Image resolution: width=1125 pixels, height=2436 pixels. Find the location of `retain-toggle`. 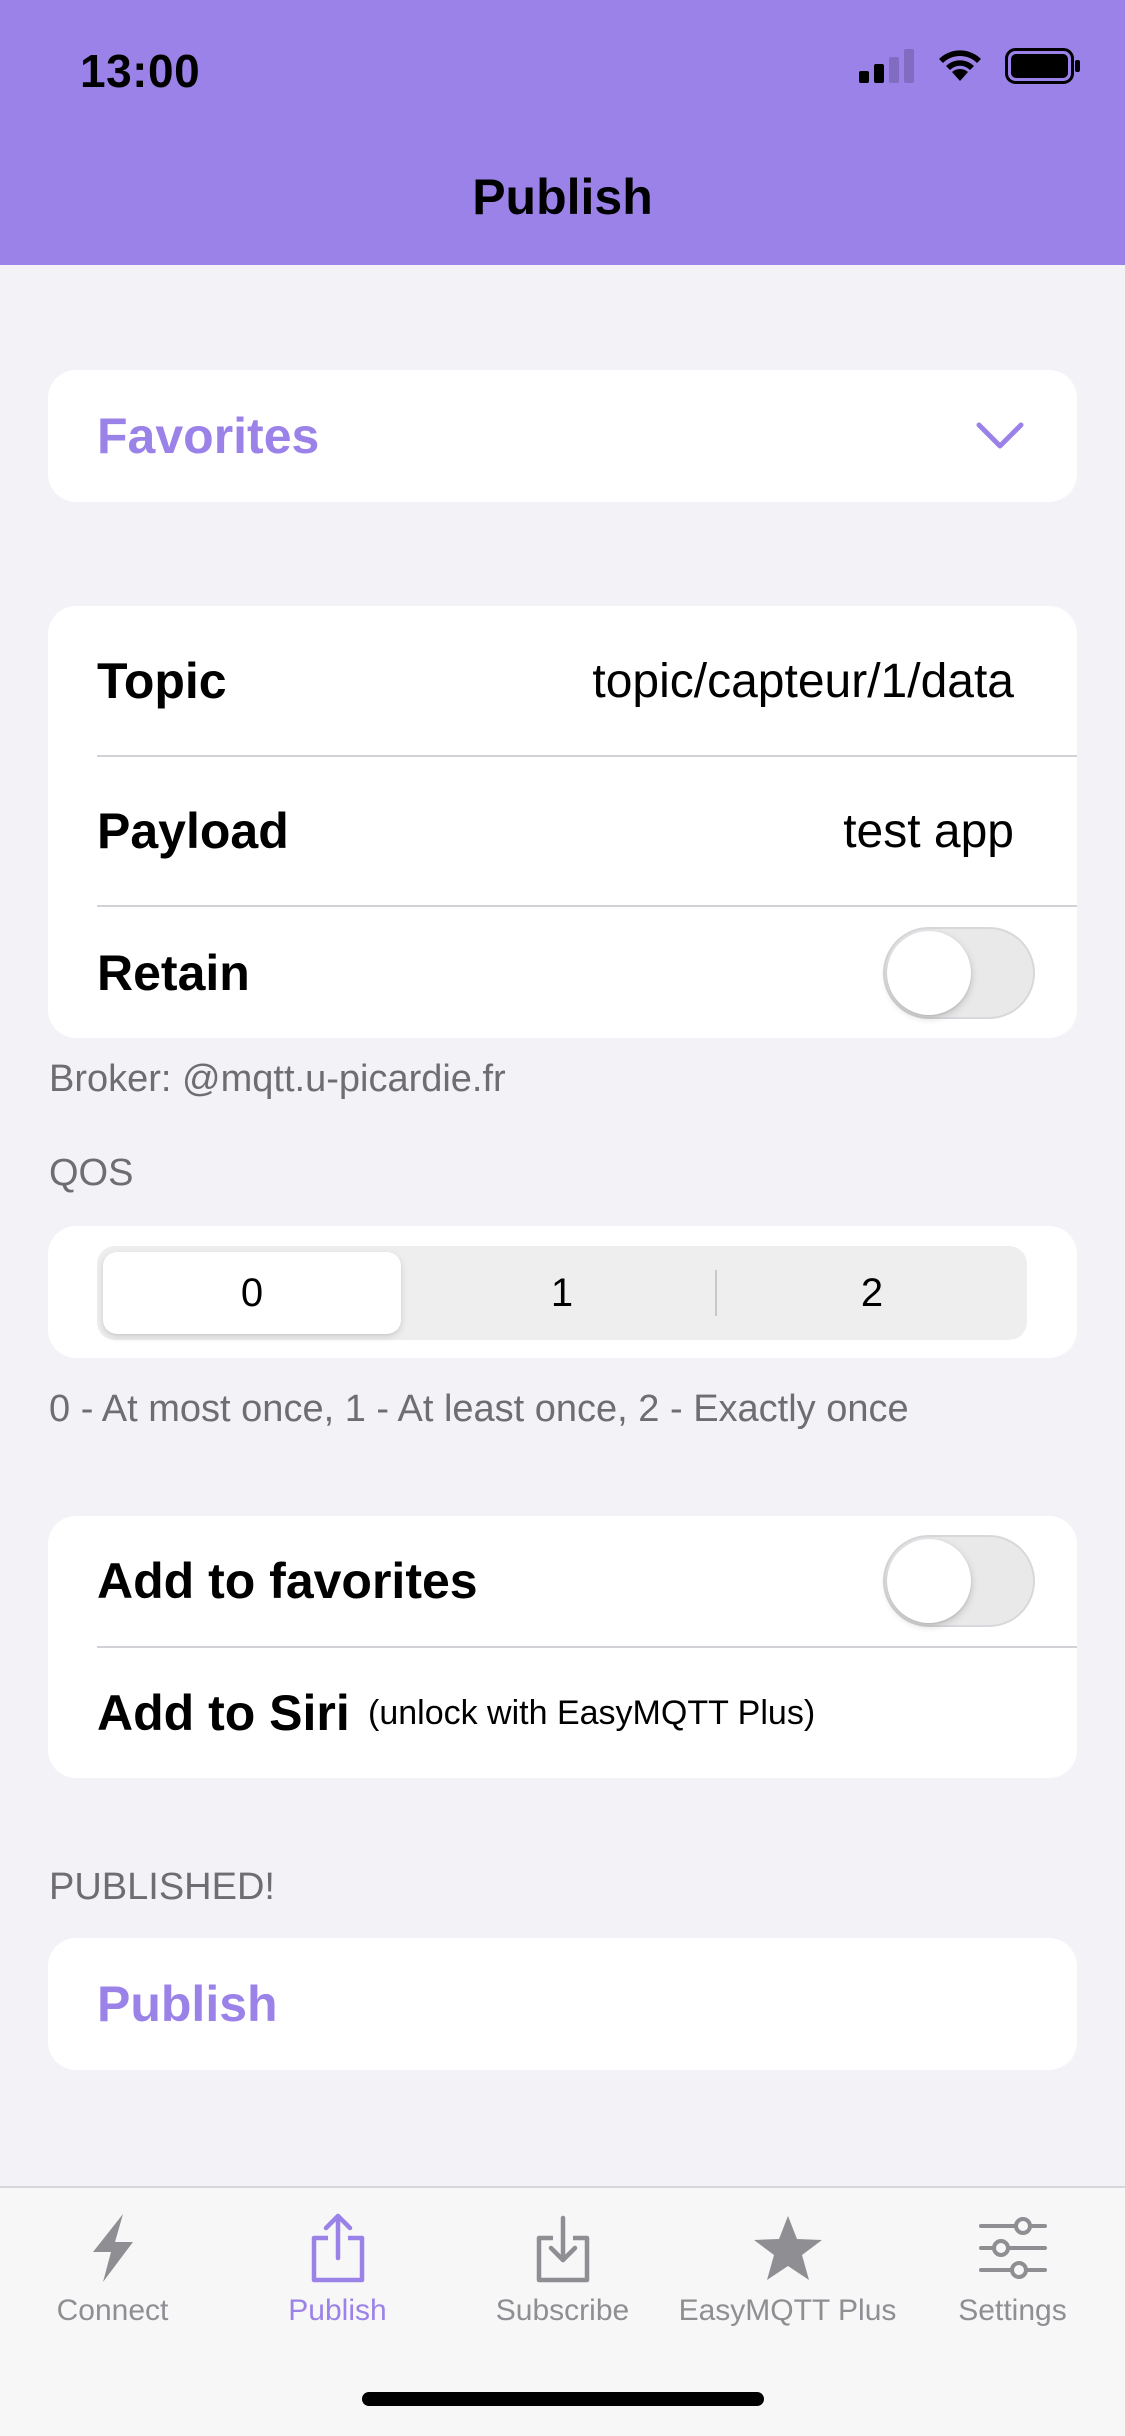

retain-toggle is located at coordinates (959, 972).